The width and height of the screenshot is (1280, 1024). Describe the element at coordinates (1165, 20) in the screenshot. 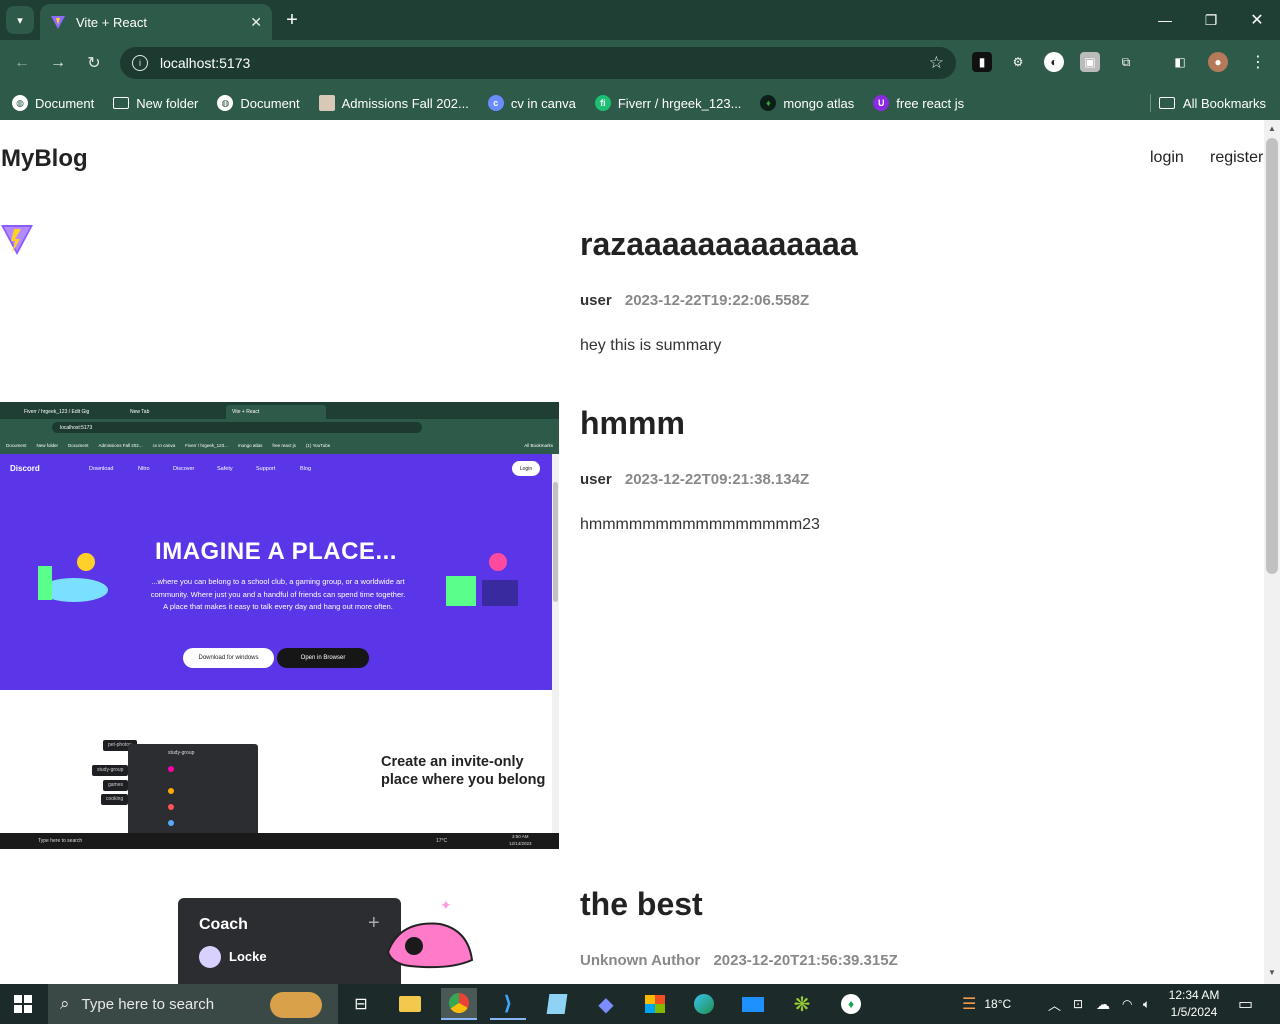

I see `minimize-icon: —` at that location.